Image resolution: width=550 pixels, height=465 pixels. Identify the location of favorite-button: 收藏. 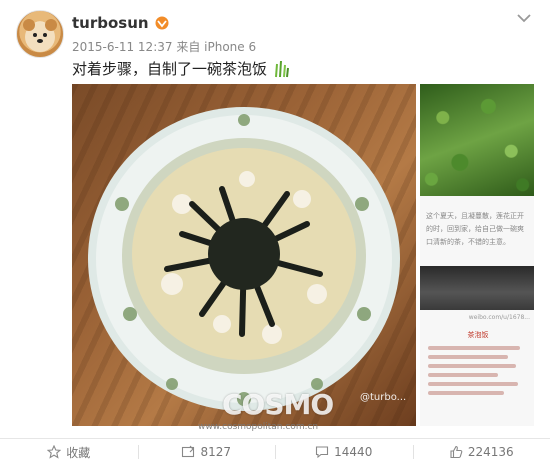
(69, 452).